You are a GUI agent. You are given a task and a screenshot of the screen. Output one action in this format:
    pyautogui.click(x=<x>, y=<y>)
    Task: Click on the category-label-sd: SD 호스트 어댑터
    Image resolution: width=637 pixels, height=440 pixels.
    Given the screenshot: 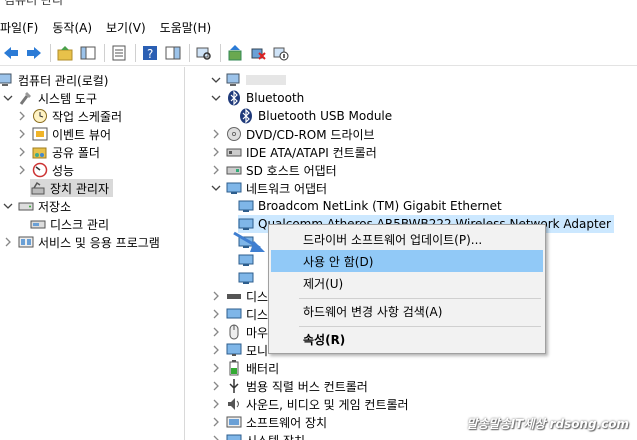 What is the action you would take?
    pyautogui.click(x=291, y=170)
    